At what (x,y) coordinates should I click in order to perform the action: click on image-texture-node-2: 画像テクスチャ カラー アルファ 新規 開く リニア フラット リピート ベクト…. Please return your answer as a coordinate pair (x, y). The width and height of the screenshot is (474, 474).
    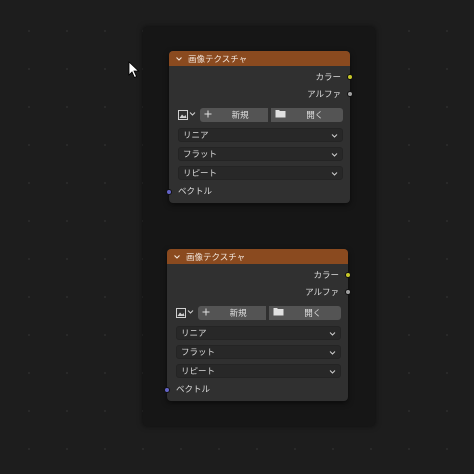
    Looking at the image, I should click on (257, 325).